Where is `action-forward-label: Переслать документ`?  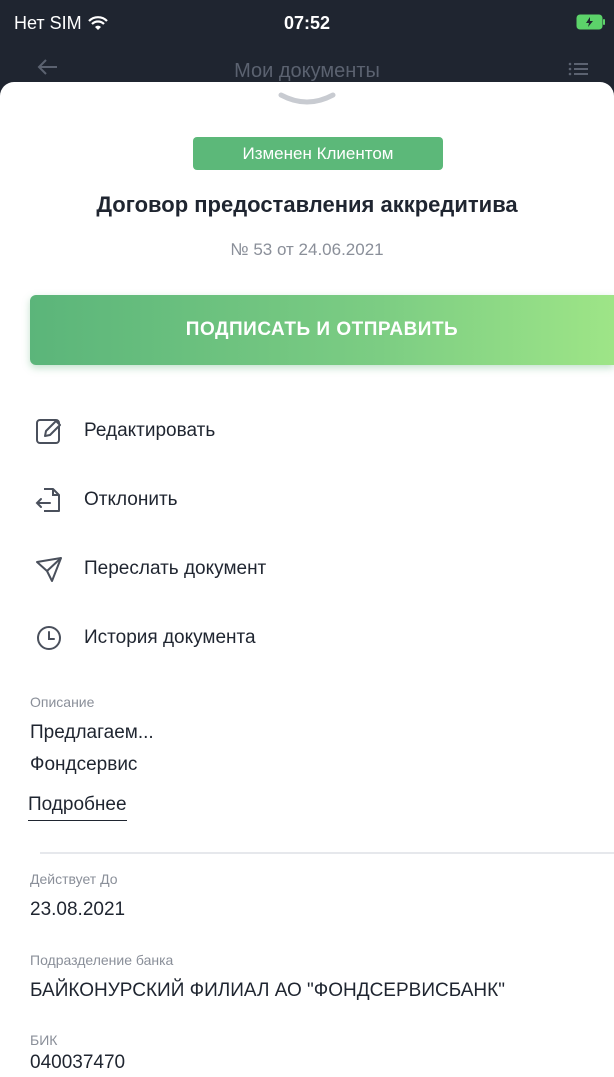
action-forward-label: Переслать документ is located at coordinates (175, 568).